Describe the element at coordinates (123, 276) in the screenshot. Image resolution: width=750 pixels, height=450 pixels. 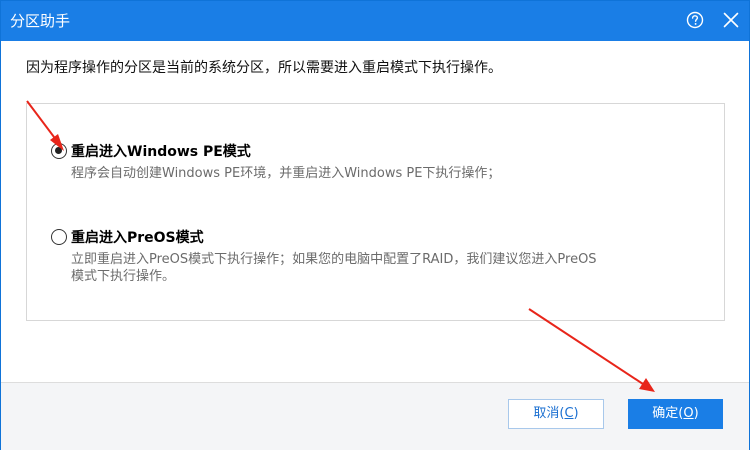
I see `preos-description-line2: 模式下执行操作。` at that location.